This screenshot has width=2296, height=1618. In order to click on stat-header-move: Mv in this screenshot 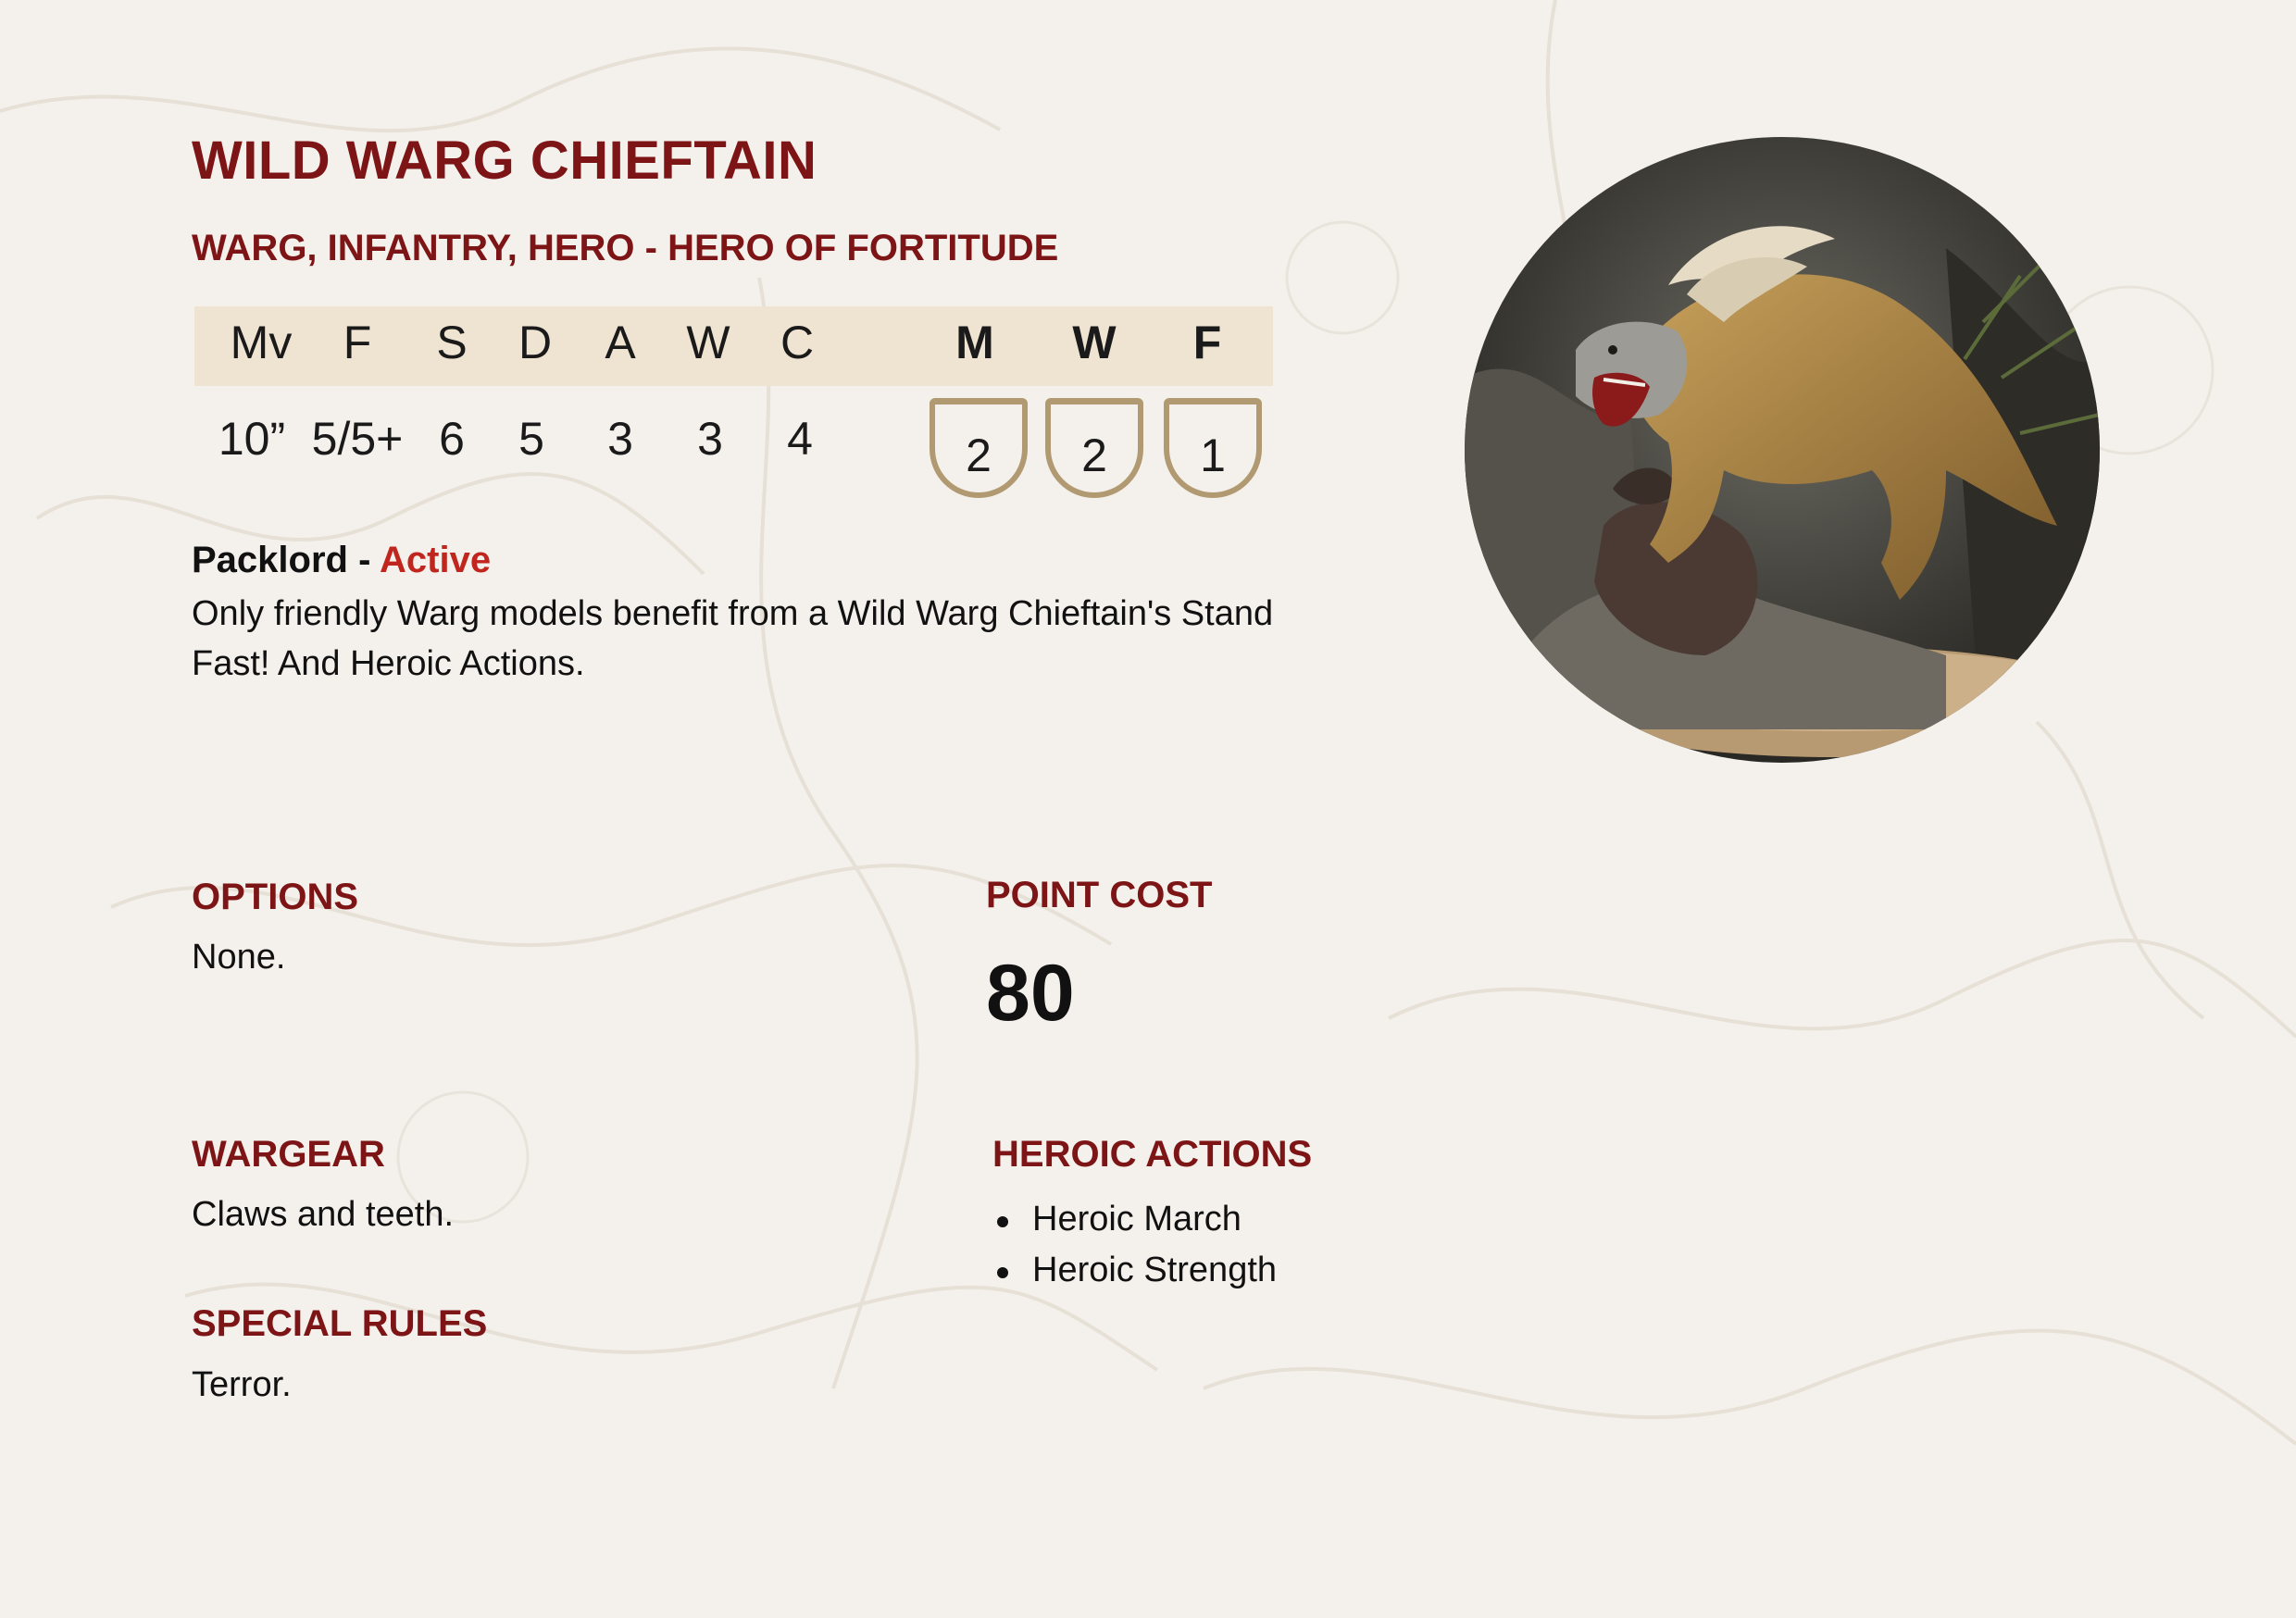, I will do `click(261, 342)`.